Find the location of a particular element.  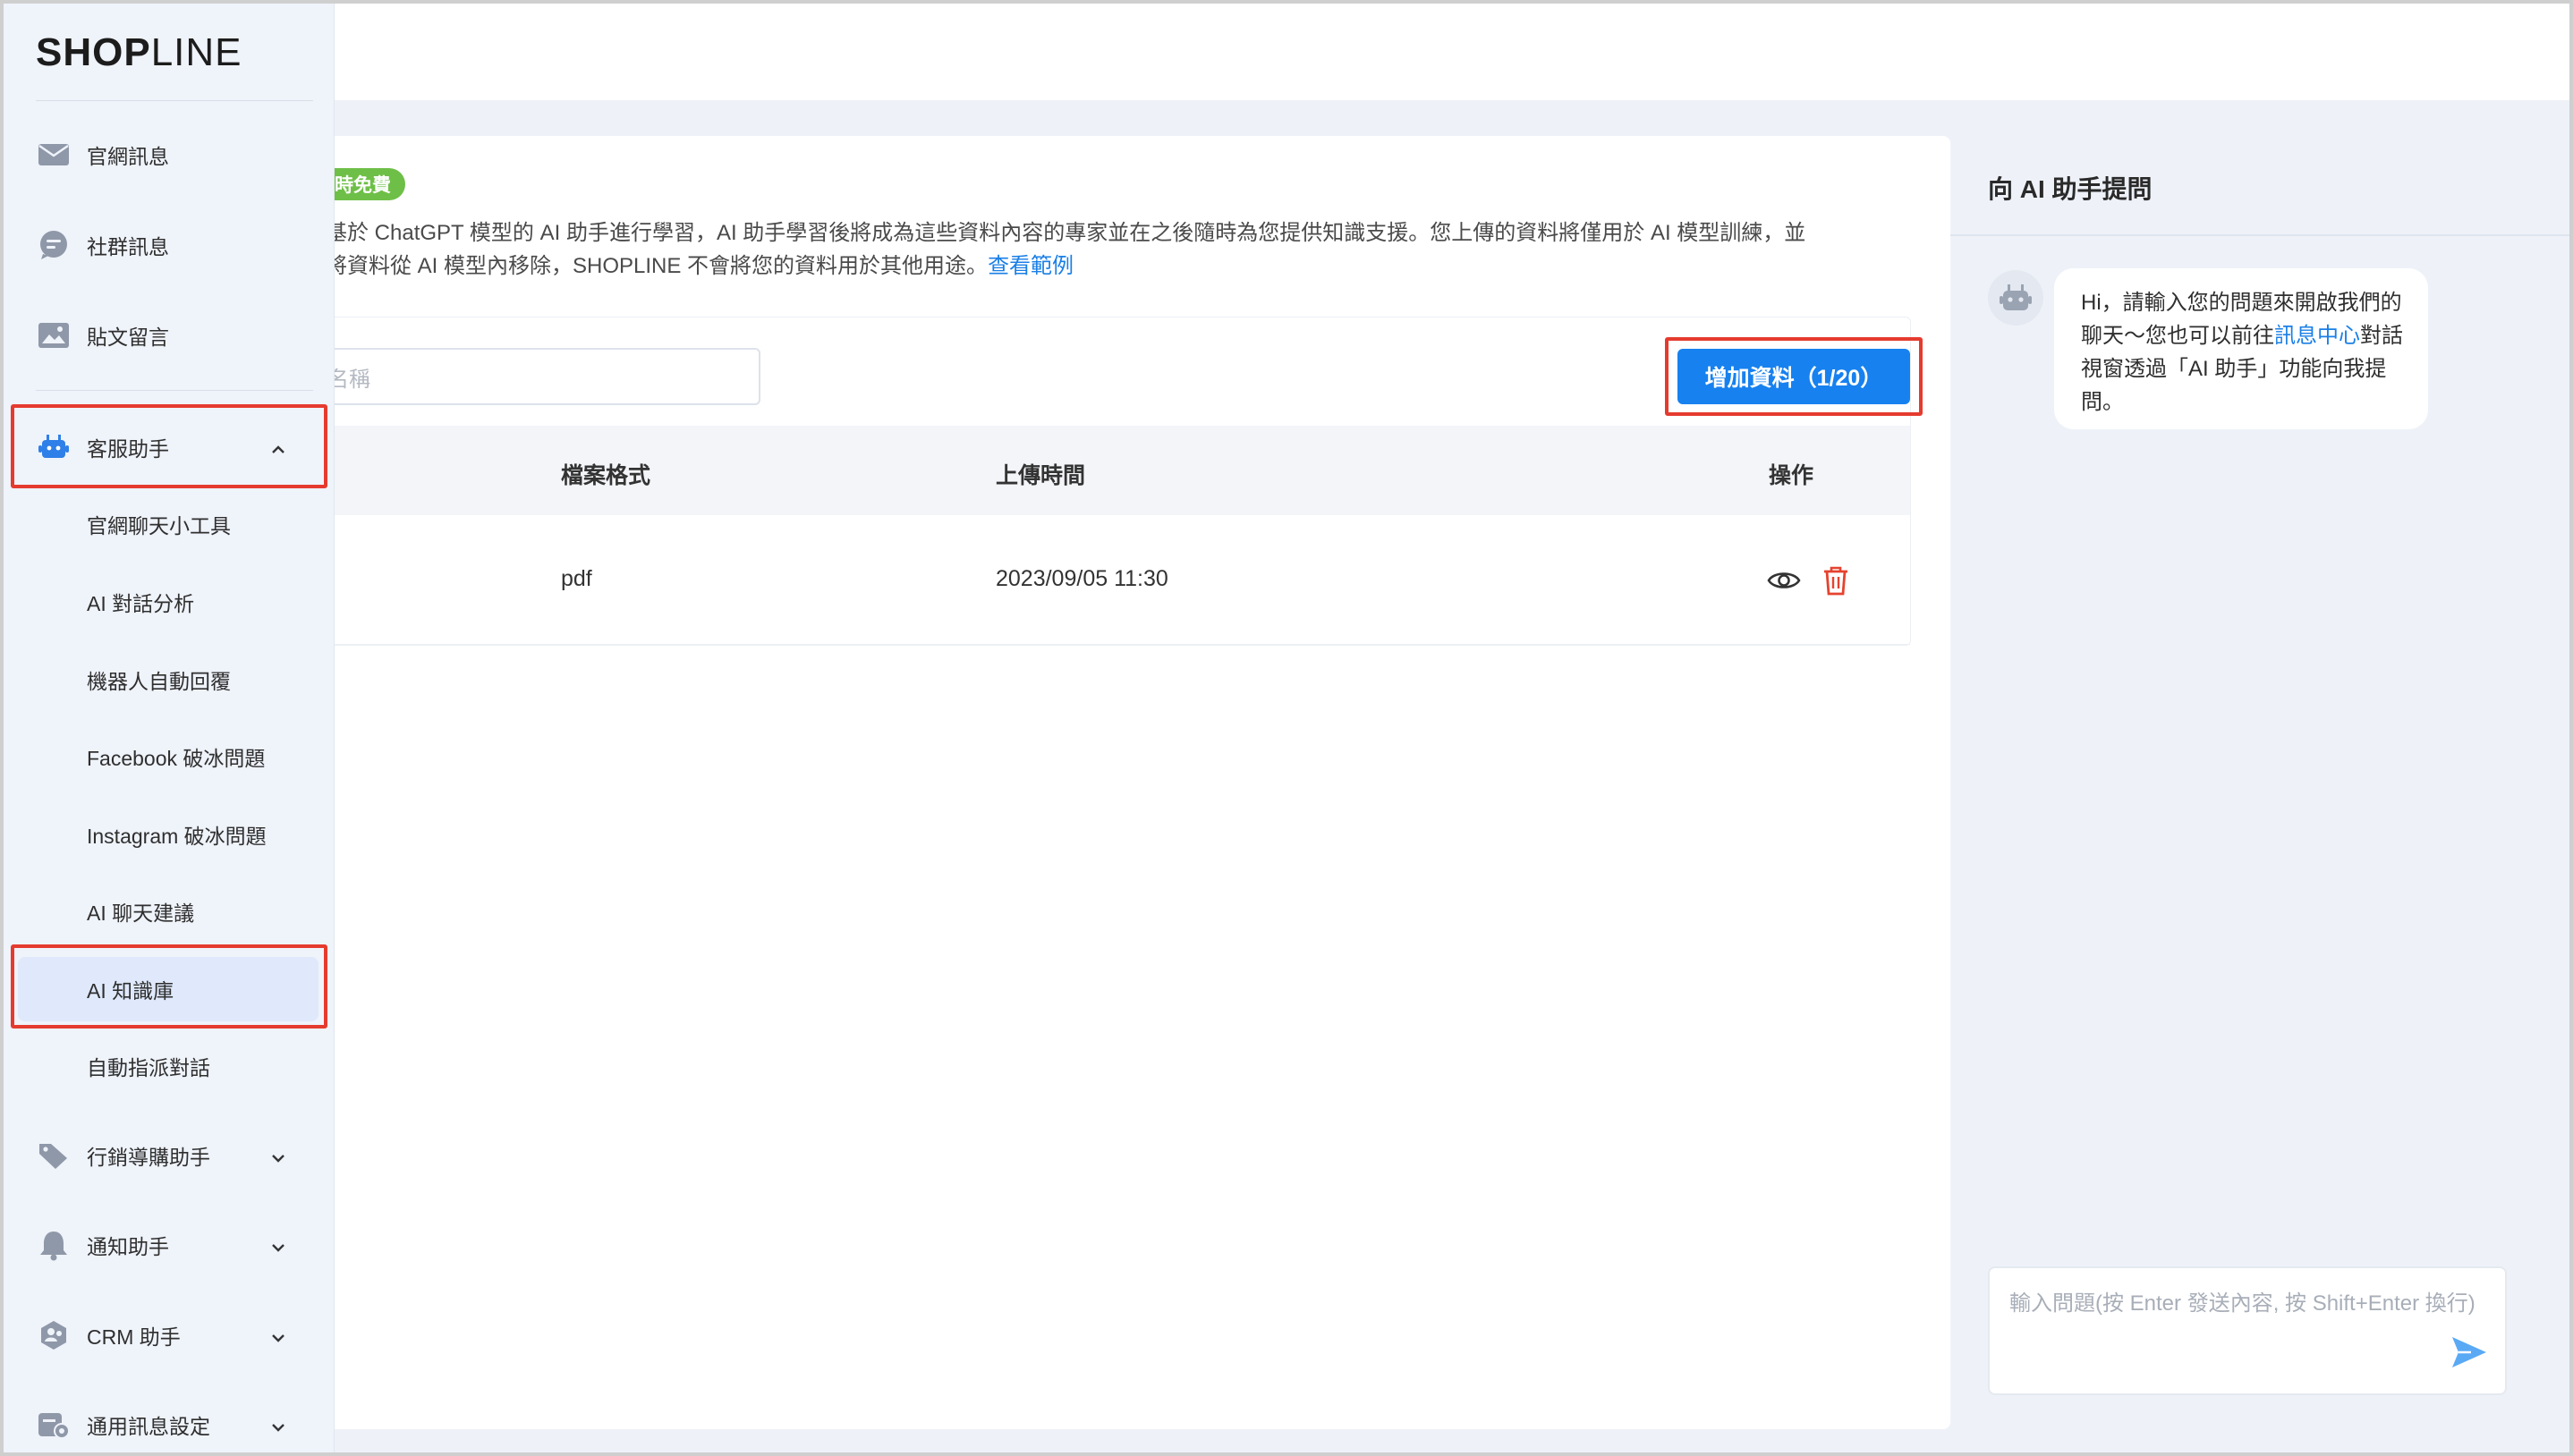

sidebar-item-web-messages: 官網訊息 is located at coordinates (169, 154).